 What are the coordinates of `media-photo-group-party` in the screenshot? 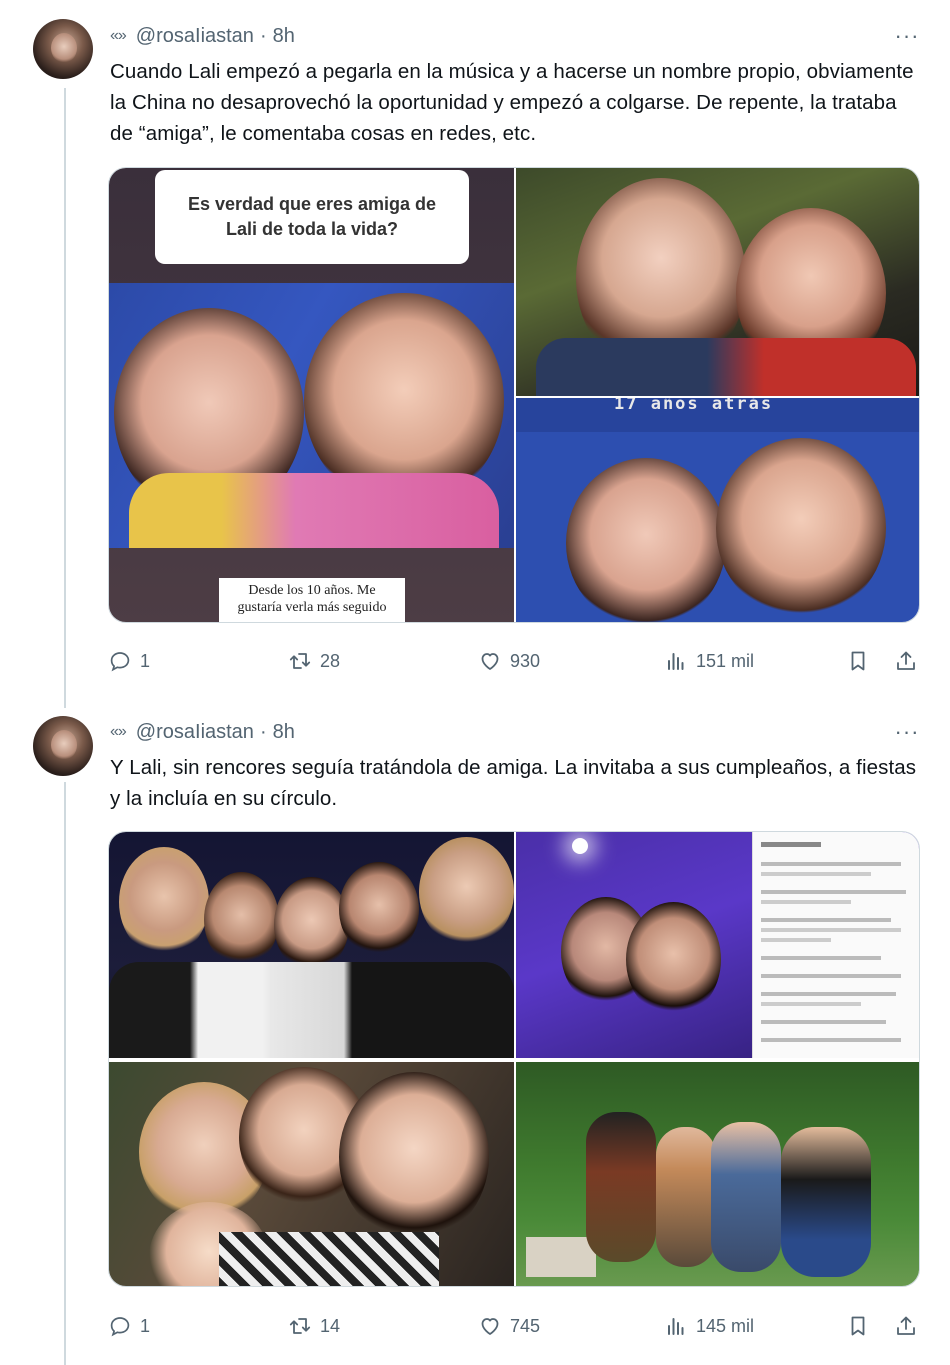 It's located at (311, 945).